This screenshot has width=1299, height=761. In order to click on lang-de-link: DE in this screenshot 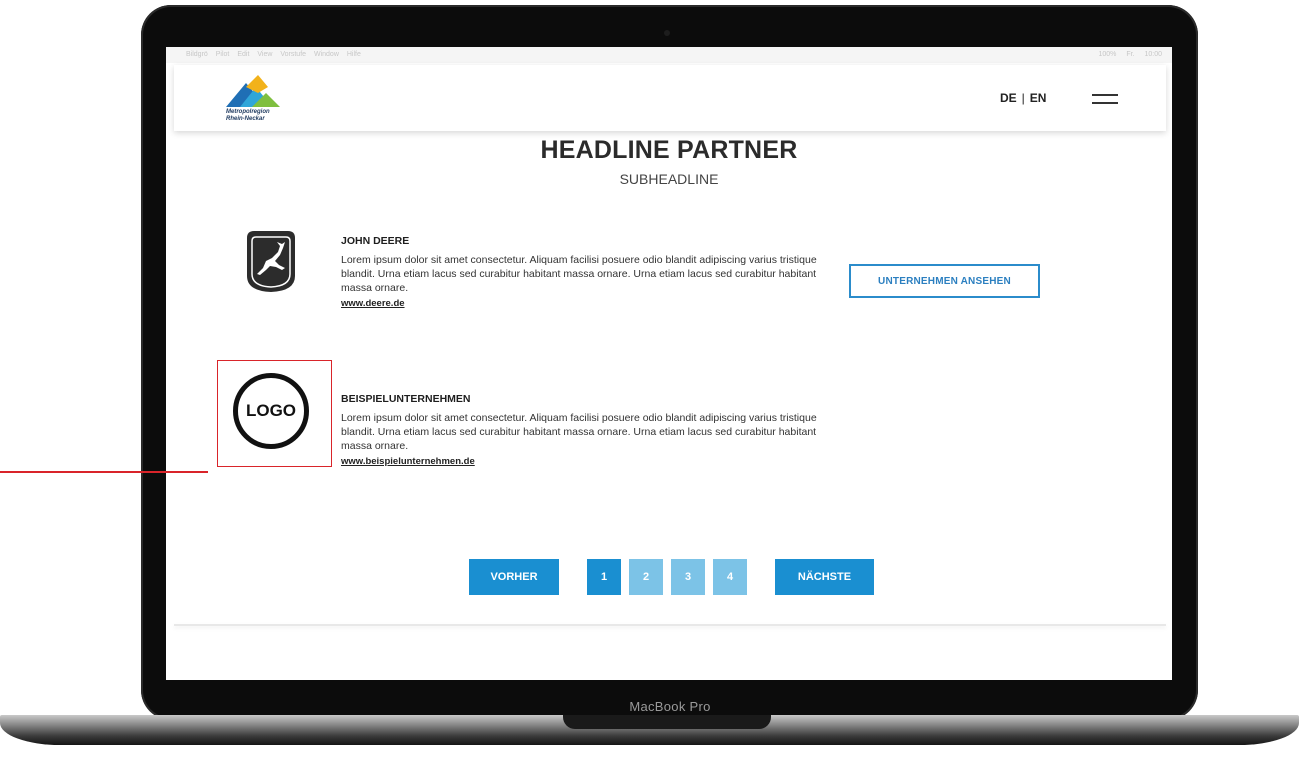, I will do `click(1008, 98)`.